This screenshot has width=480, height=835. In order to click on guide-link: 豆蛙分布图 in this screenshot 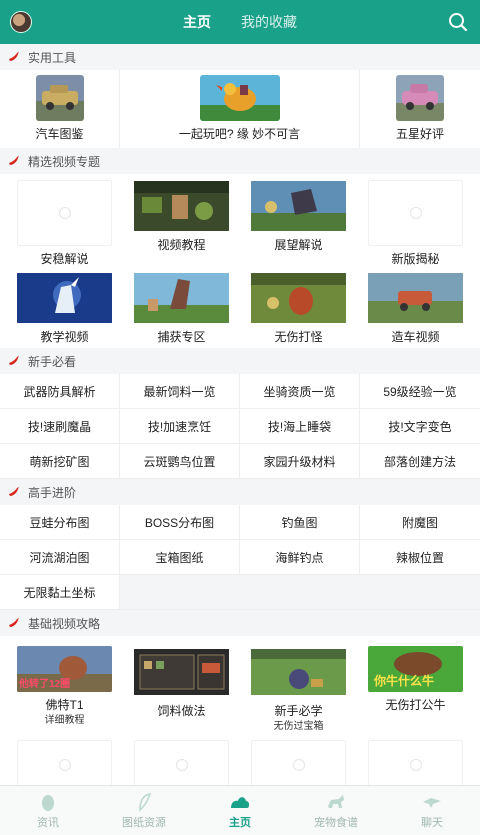, I will do `click(60, 522)`.